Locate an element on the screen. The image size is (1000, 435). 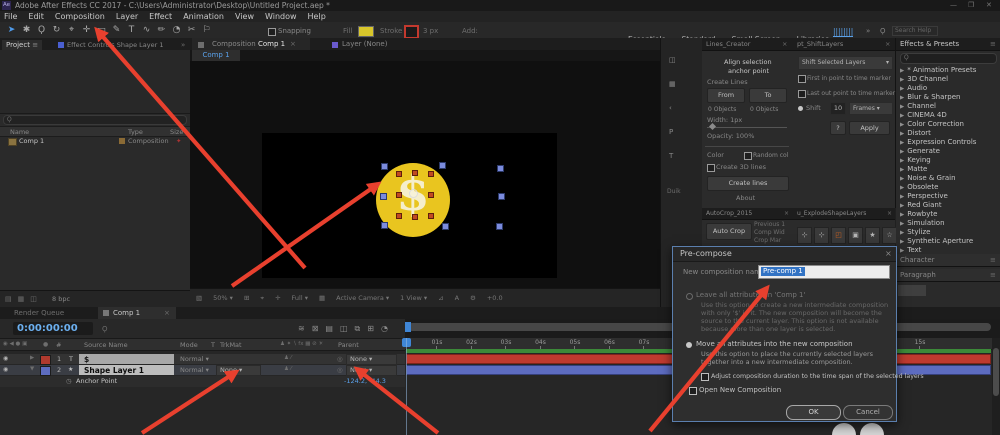
tab-layer: Layer (None) is located at coordinates (364, 44).